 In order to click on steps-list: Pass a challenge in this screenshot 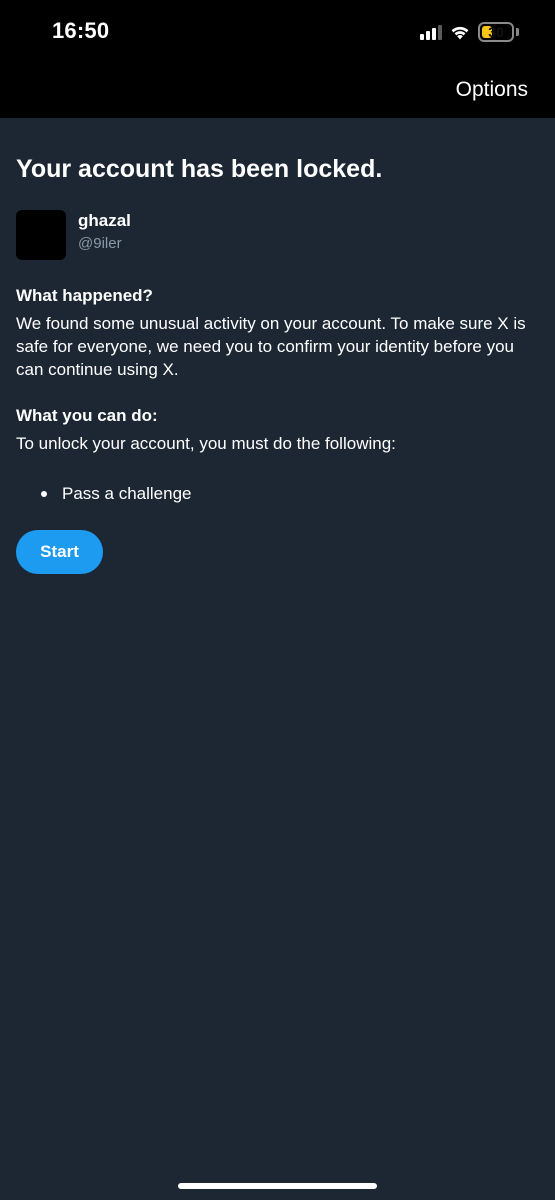, I will do `click(273, 493)`.